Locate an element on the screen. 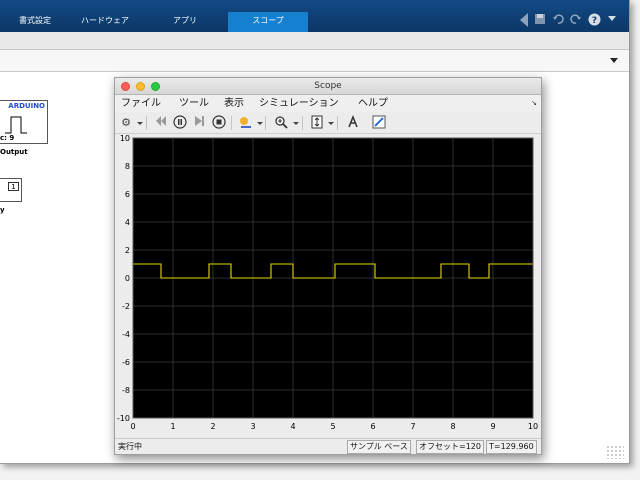 The width and height of the screenshot is (640, 480). step-back-icon is located at coordinates (161, 123).